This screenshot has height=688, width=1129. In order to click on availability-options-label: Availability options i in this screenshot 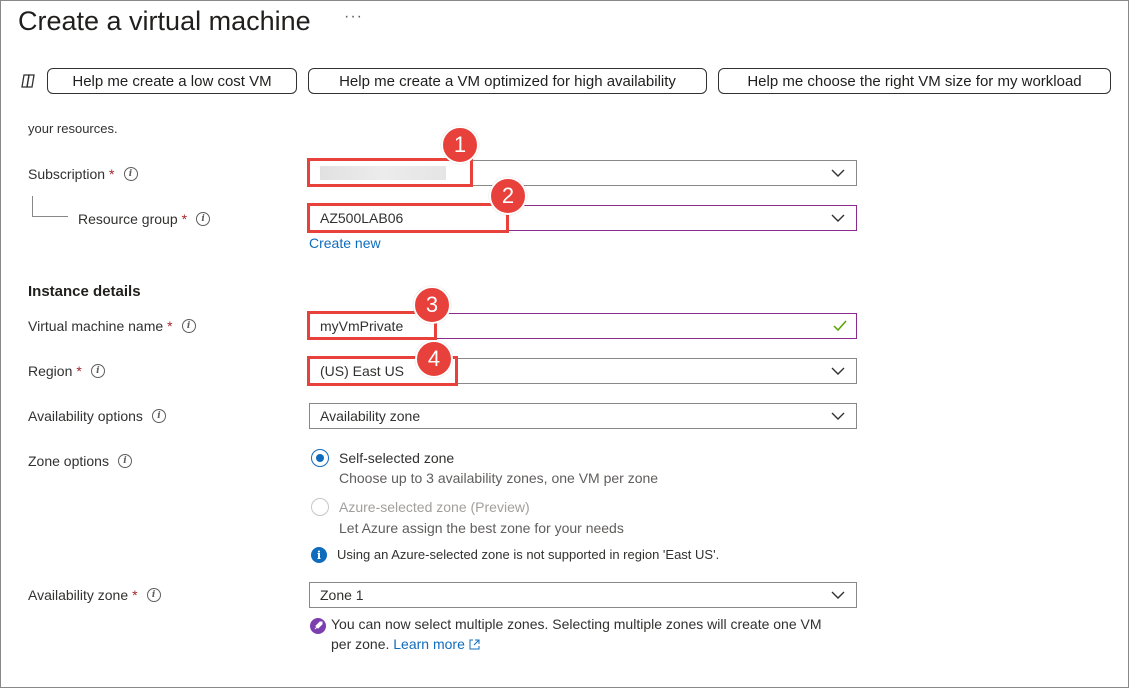, I will do `click(97, 416)`.